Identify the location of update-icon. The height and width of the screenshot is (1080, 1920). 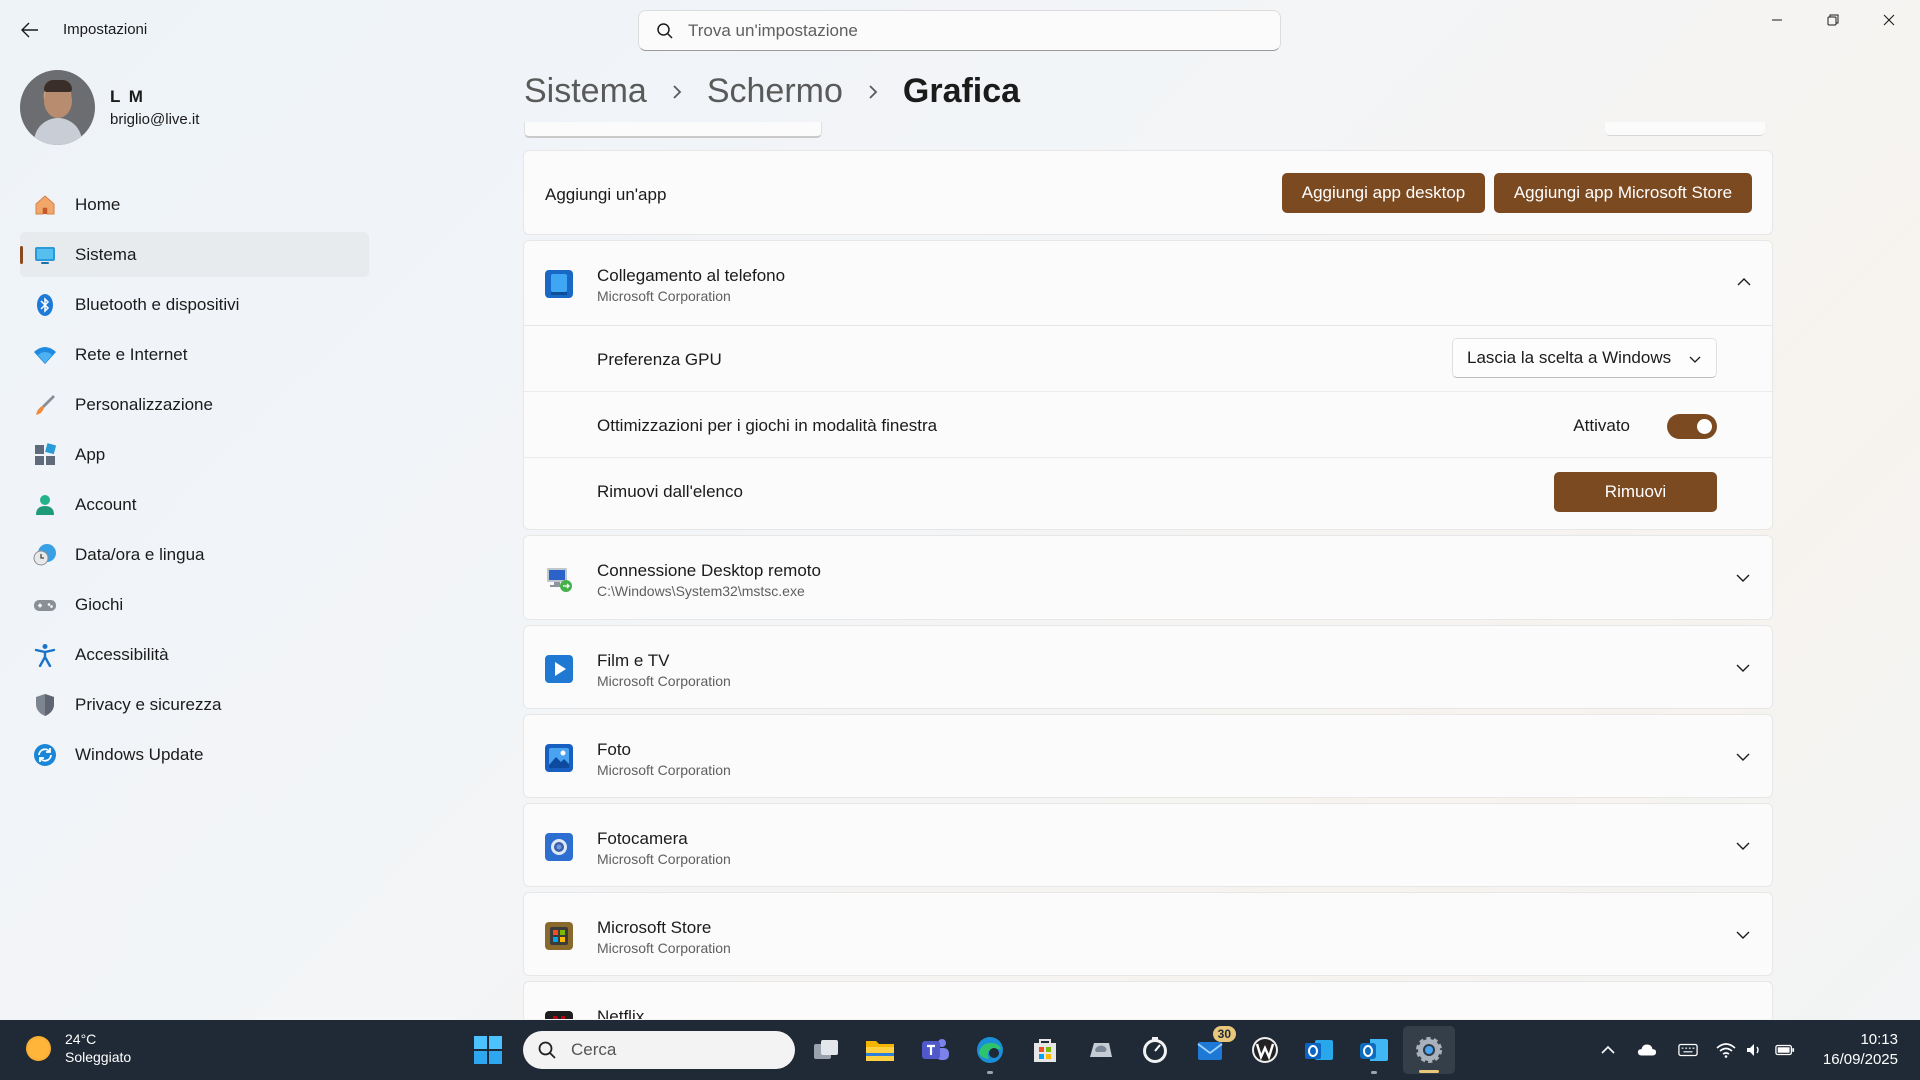
(45, 755).